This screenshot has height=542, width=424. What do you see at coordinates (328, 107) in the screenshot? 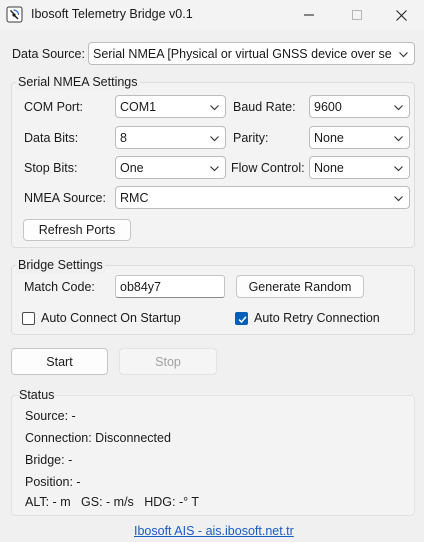
I see `baud-rate-value: 9600` at bounding box center [328, 107].